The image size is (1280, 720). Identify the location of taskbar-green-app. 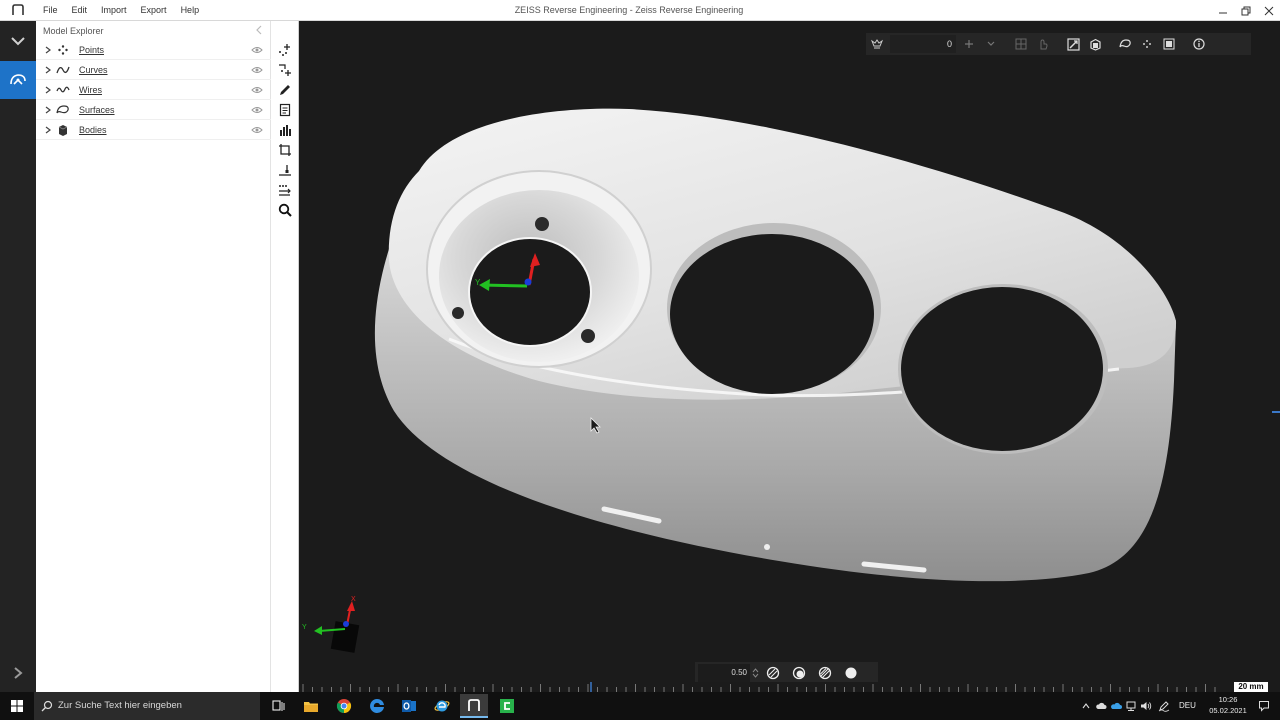
(507, 706).